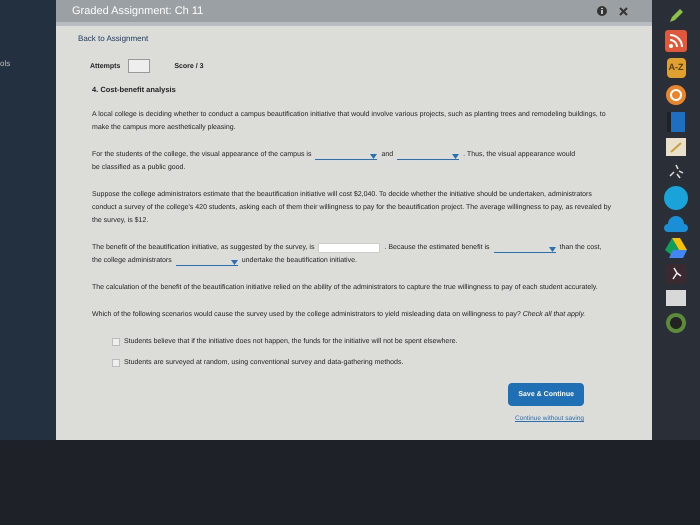  I want to click on circle-icon, so click(676, 198).